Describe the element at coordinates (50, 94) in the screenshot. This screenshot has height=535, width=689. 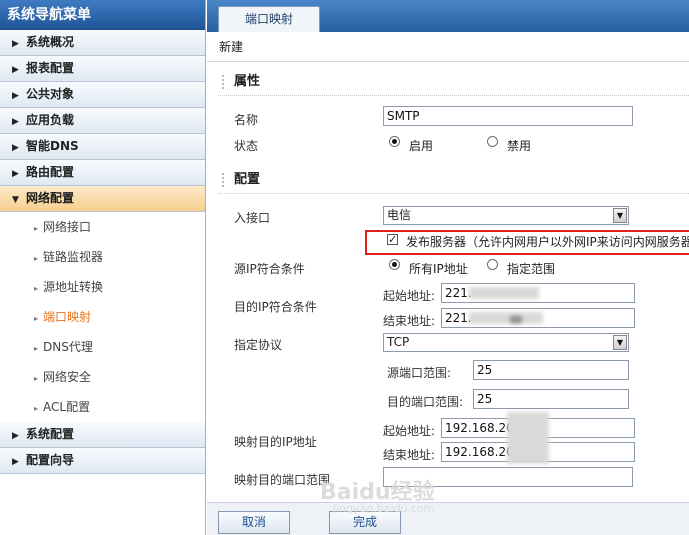
I see `menu-group-label: 公共对象` at that location.